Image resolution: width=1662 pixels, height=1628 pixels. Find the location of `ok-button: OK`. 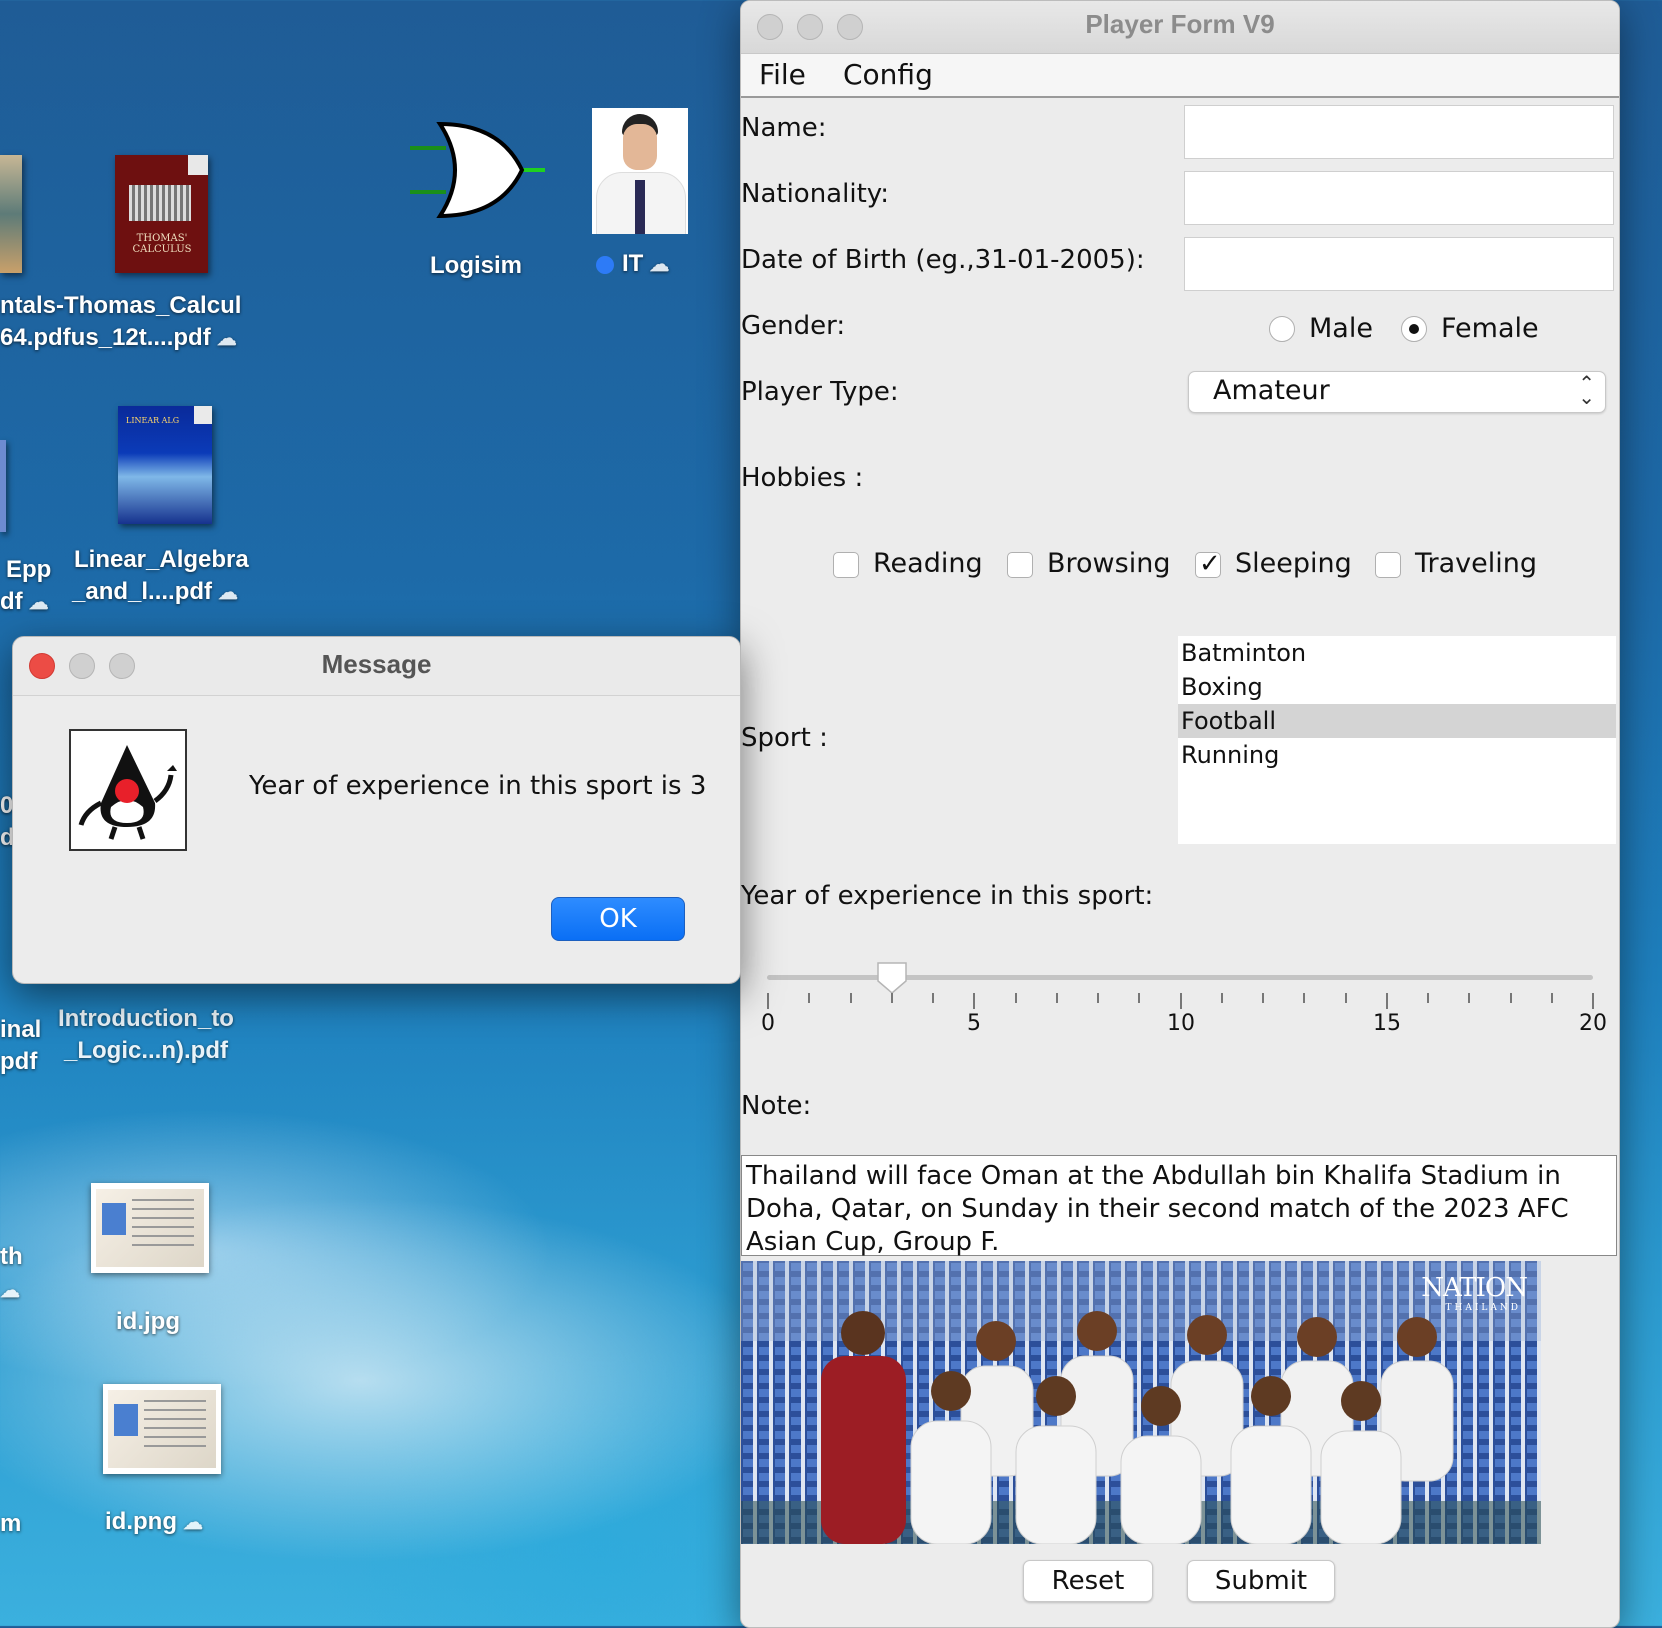

ok-button: OK is located at coordinates (618, 919).